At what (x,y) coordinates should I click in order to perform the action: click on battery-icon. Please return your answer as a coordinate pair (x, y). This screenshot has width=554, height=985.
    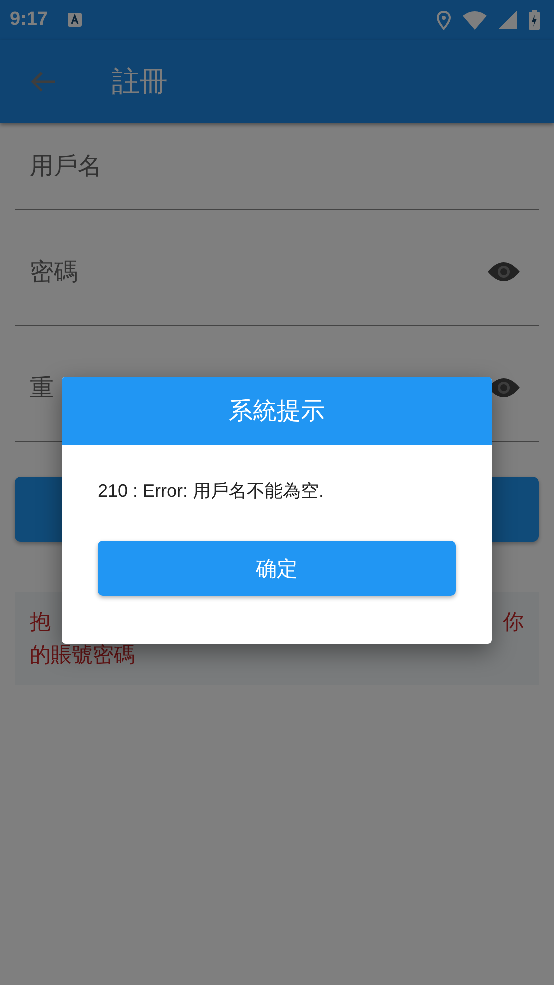
    Looking at the image, I should click on (534, 20).